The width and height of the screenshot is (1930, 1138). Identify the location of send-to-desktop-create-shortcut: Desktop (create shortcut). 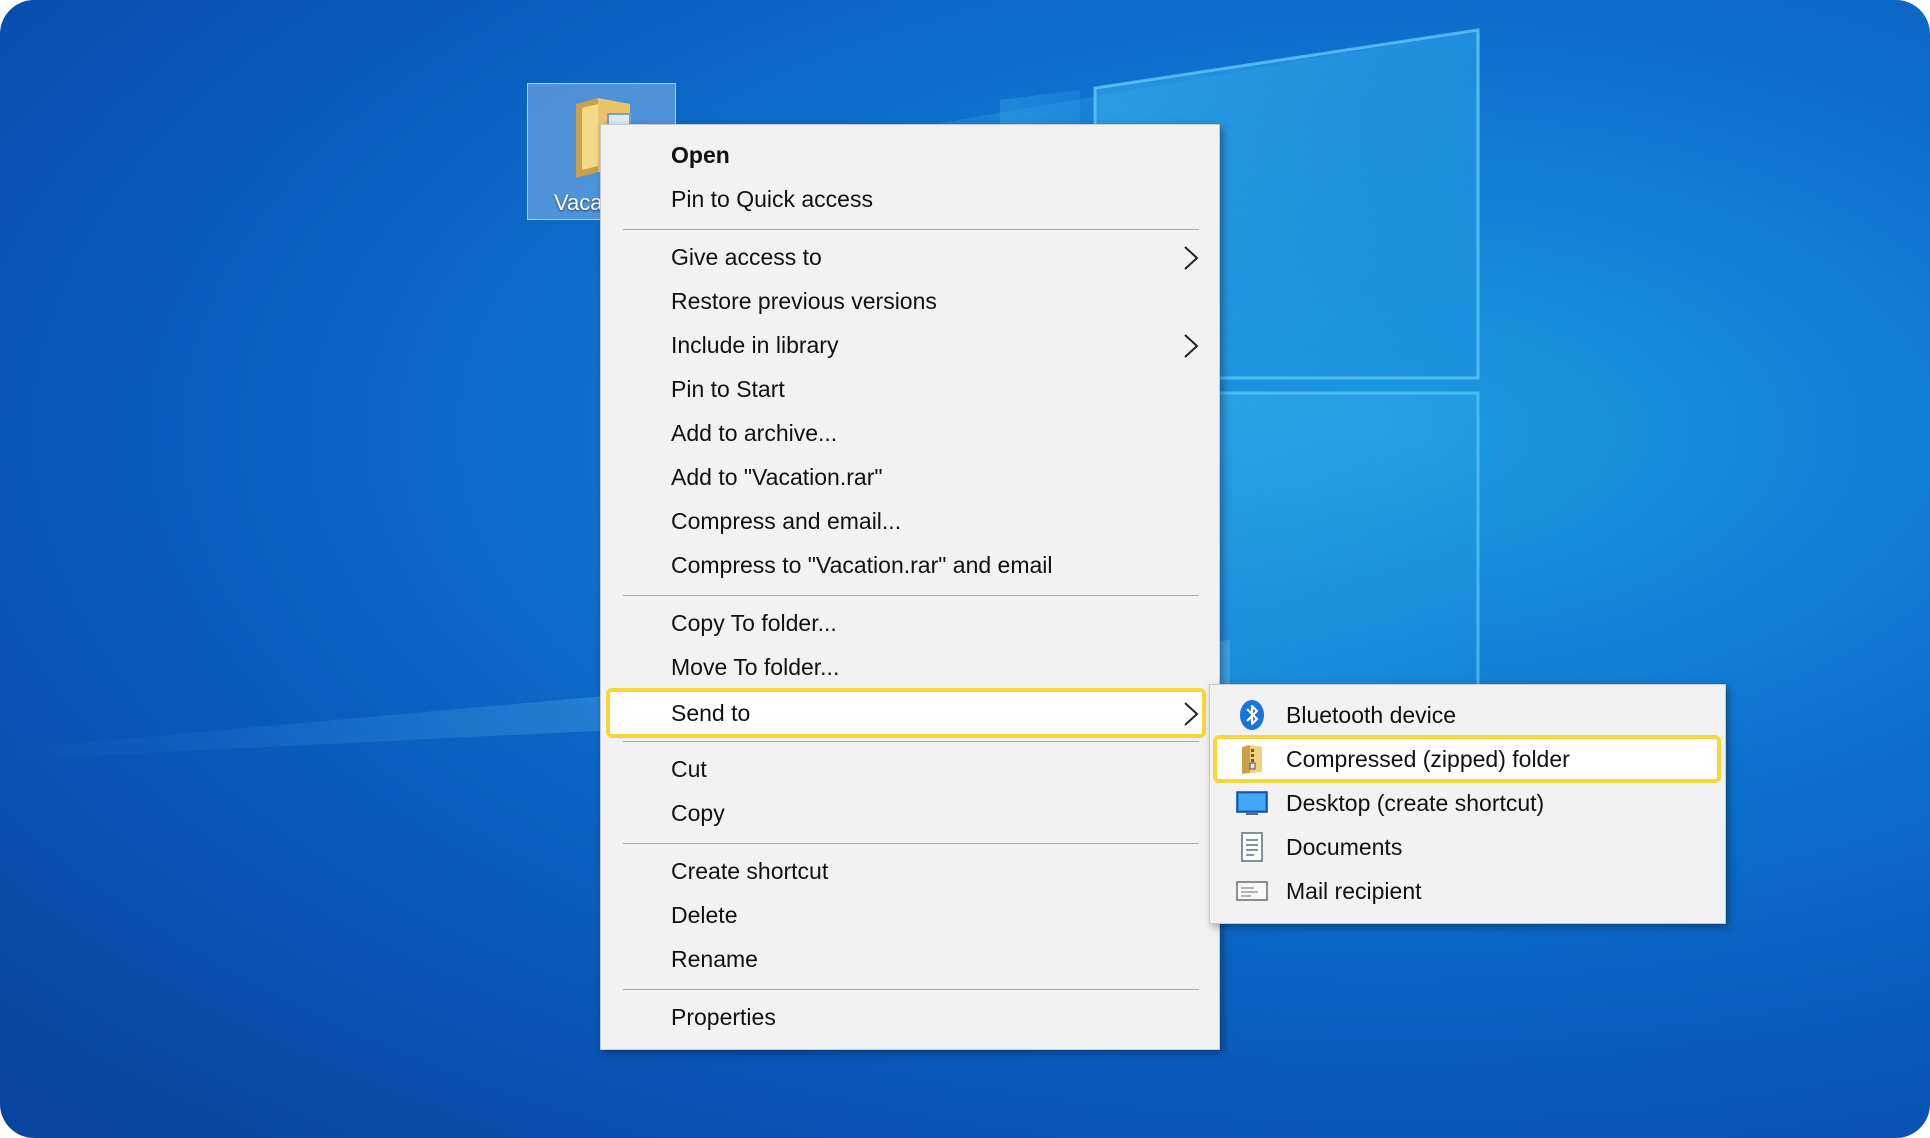
(1467, 803).